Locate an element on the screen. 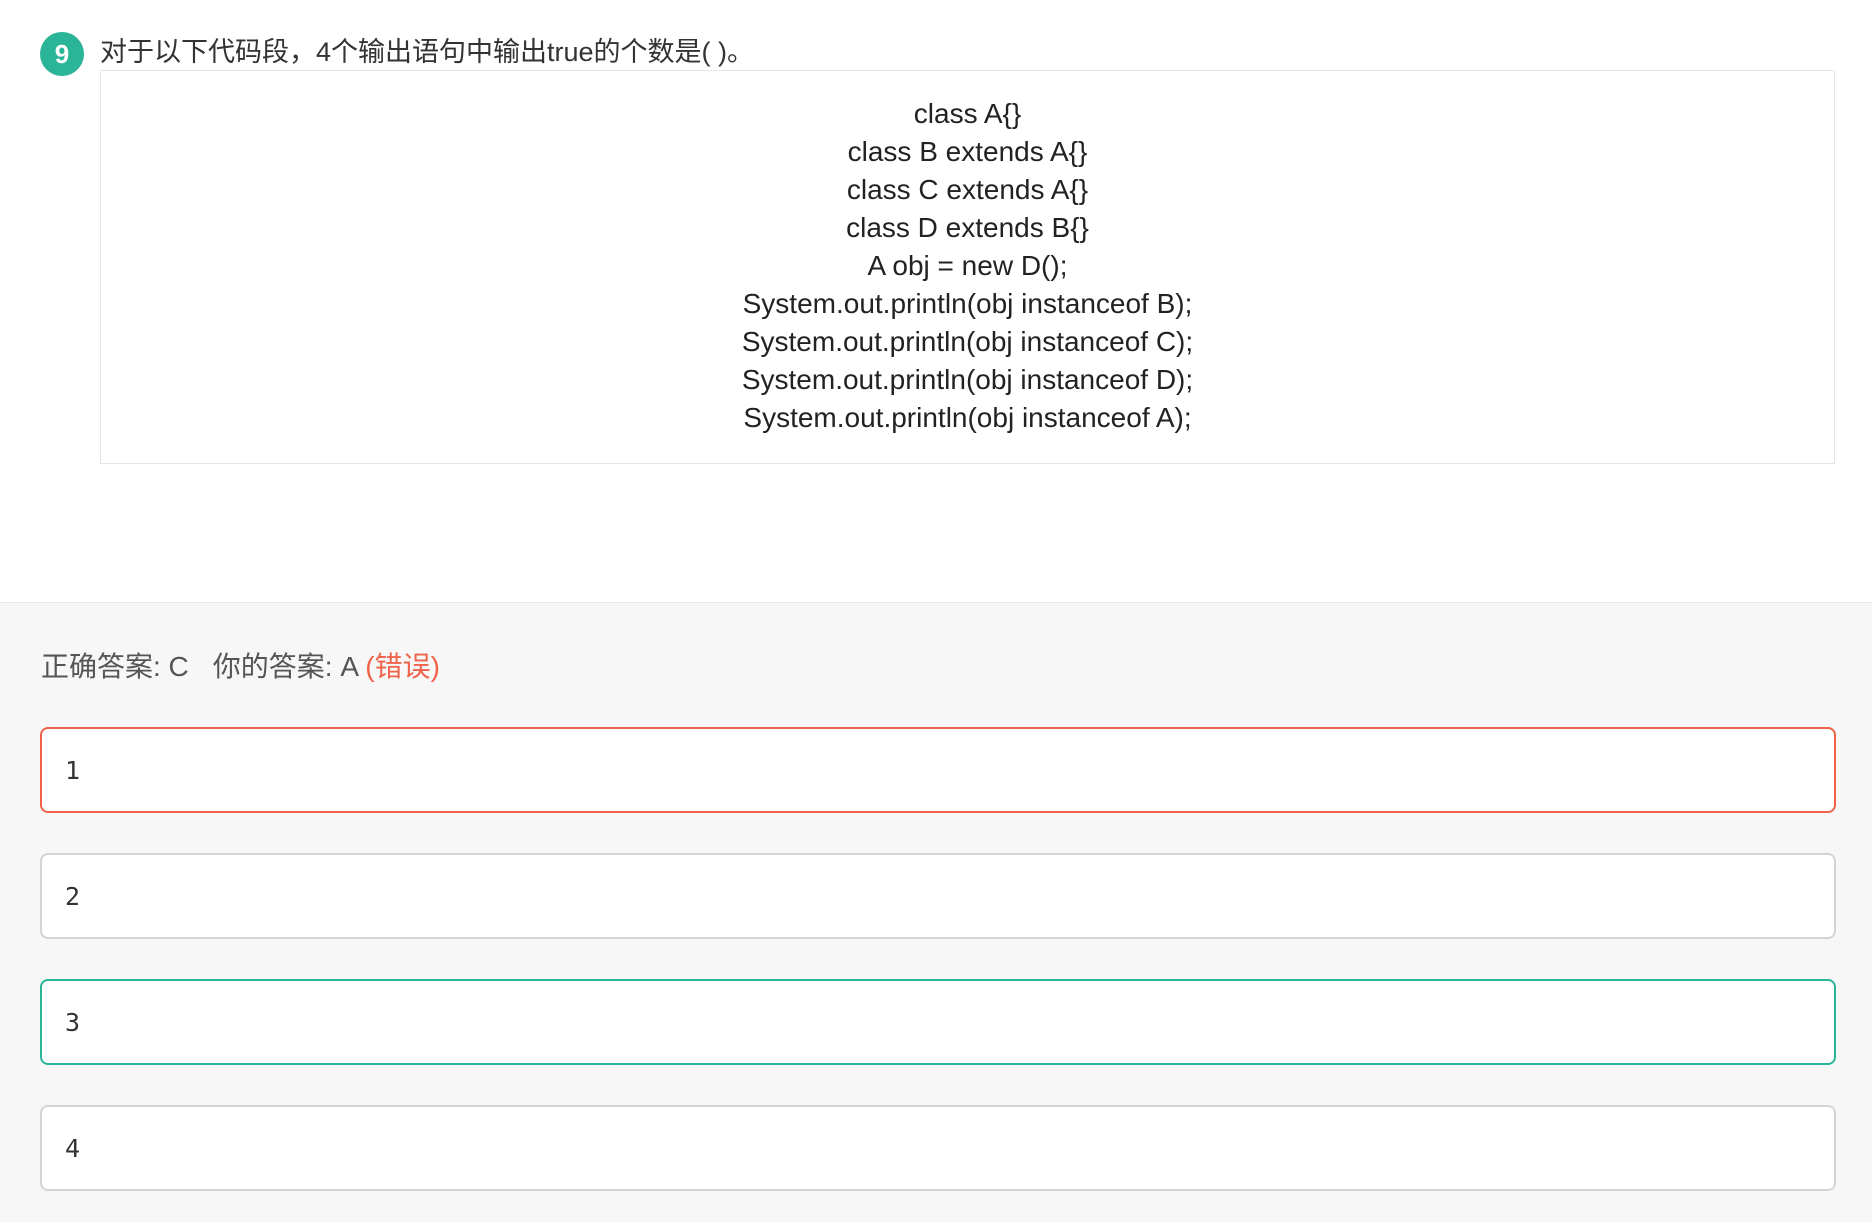 This screenshot has width=1872, height=1222. option-label: 2 is located at coordinates (73, 896).